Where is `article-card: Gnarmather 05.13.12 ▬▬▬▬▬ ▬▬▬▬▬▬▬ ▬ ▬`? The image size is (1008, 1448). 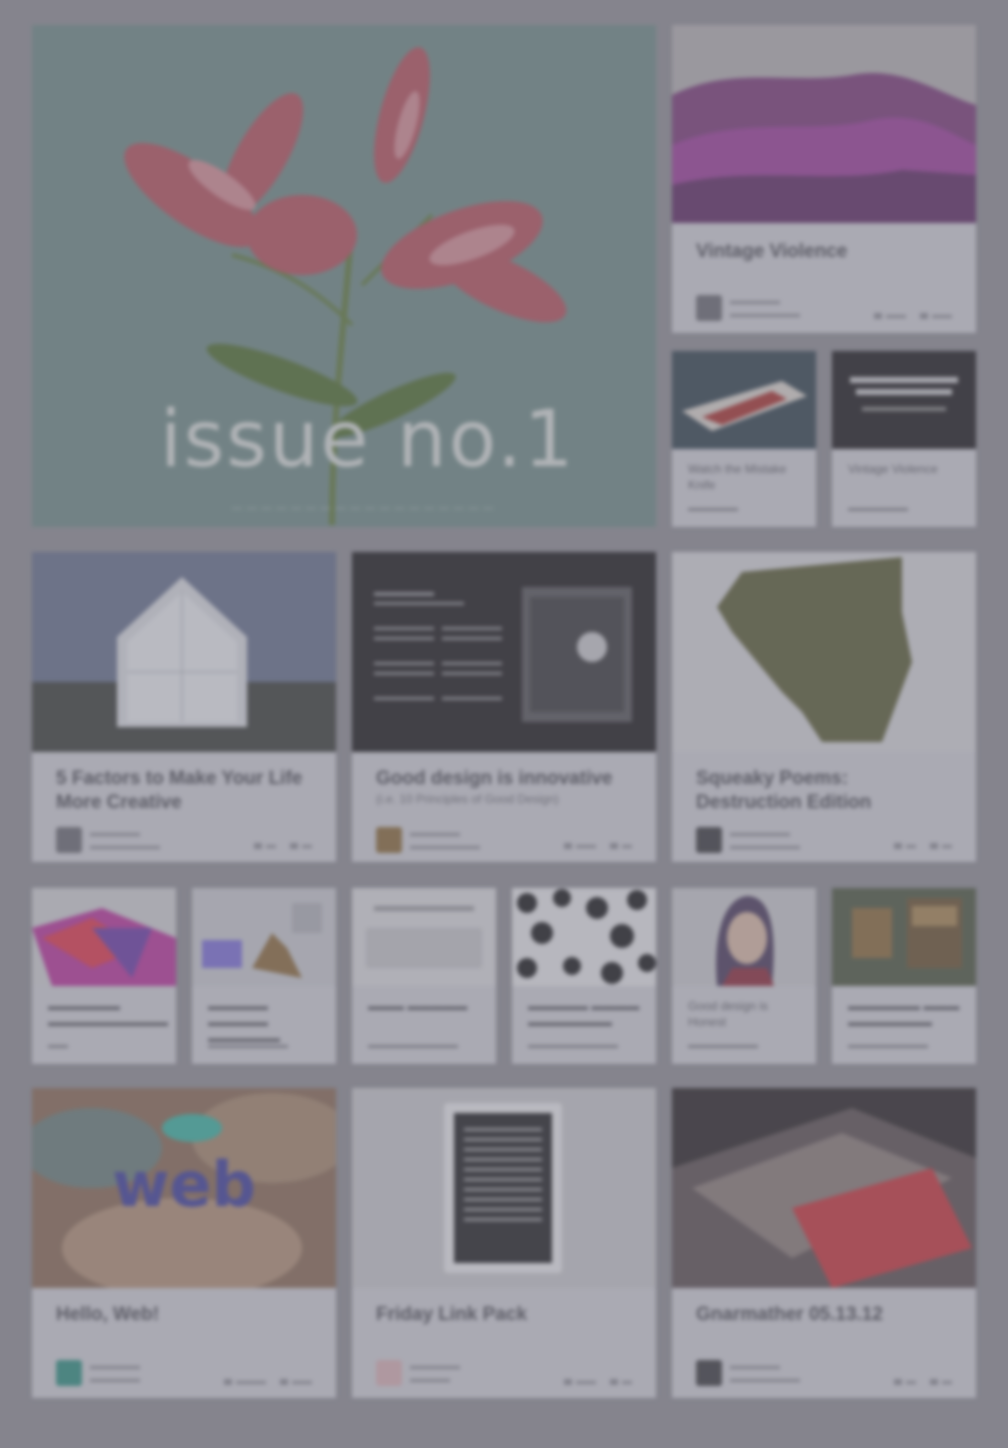
article-card: Gnarmather 05.13.12 ▬▬▬▬▬ ▬▬▬▬▬▬▬ ▬ ▬ is located at coordinates (824, 1243).